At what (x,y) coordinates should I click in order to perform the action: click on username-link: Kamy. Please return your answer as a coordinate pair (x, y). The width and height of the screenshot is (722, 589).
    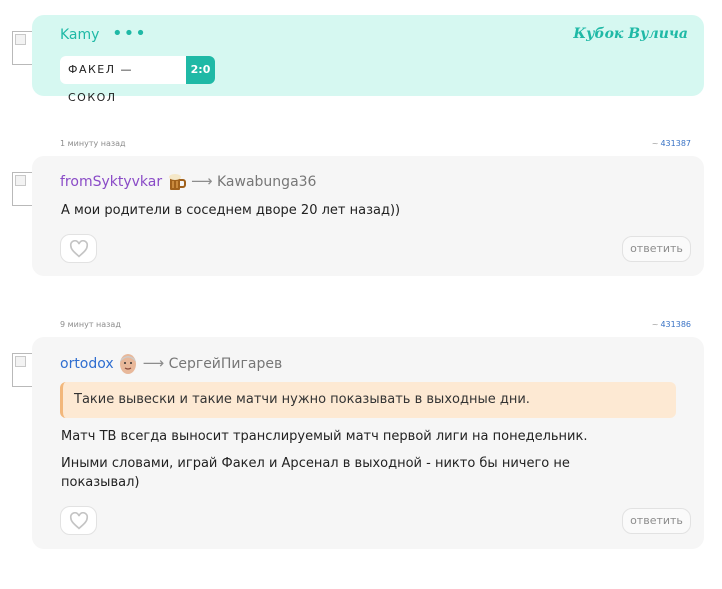
    Looking at the image, I should click on (79, 35).